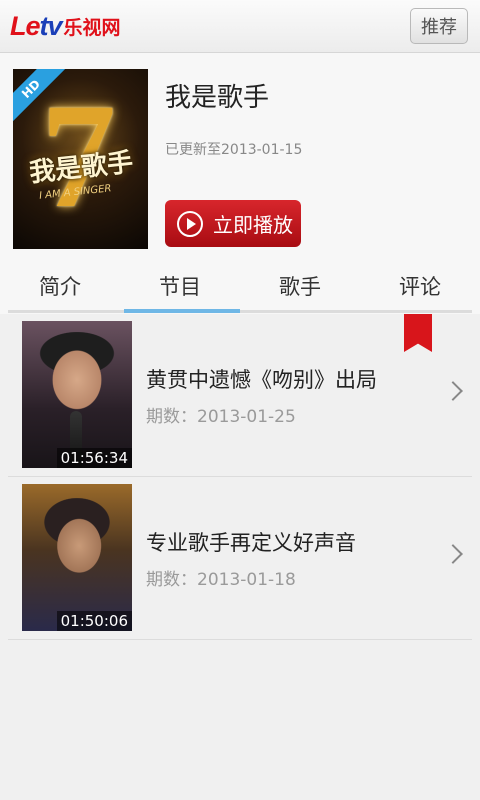  What do you see at coordinates (51, 25) in the screenshot?
I see `logo-tv: tv` at bounding box center [51, 25].